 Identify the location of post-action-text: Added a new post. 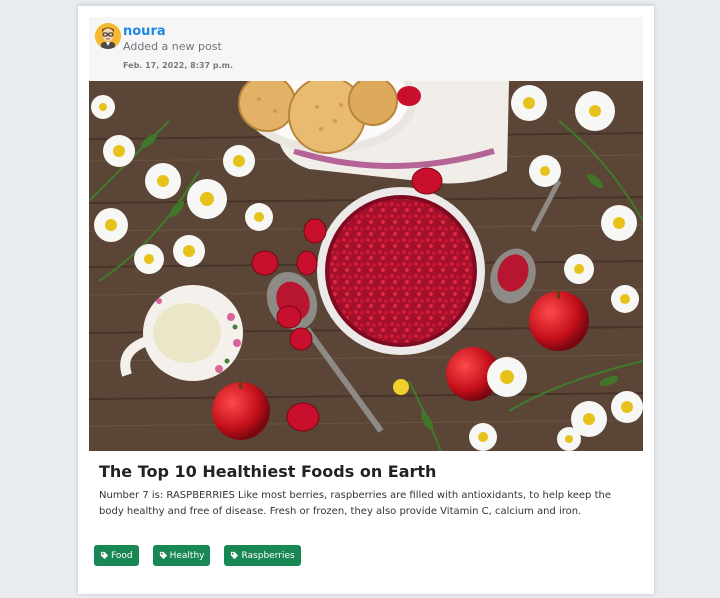
(172, 46).